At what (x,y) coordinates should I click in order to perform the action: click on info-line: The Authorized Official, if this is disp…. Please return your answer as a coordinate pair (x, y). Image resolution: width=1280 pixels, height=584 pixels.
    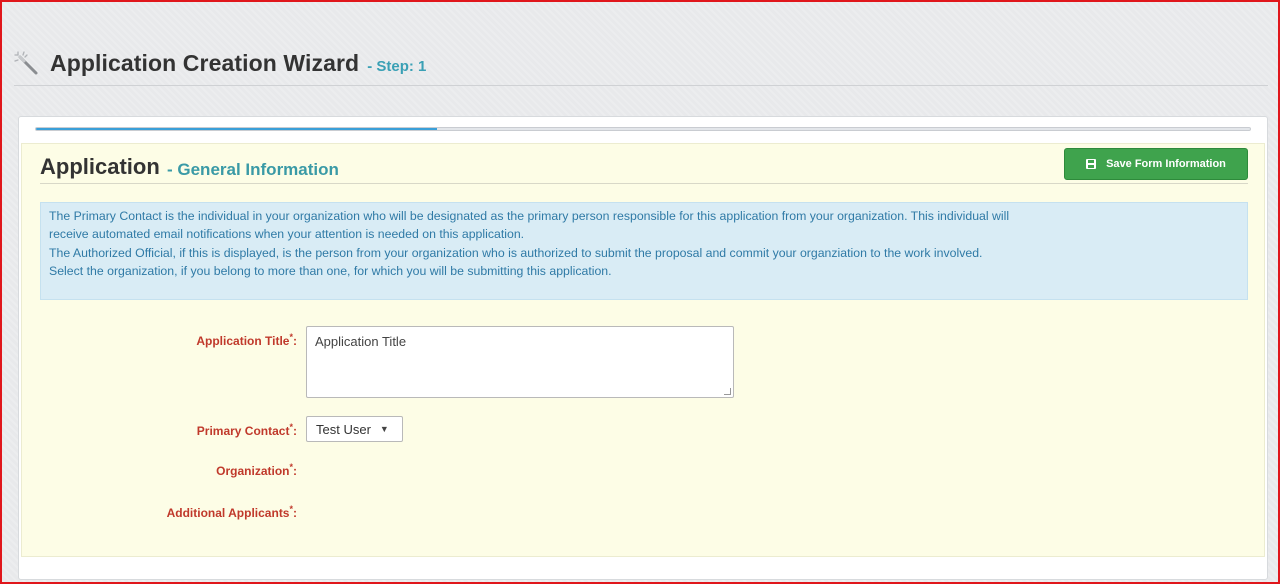
    Looking at the image, I should click on (516, 252).